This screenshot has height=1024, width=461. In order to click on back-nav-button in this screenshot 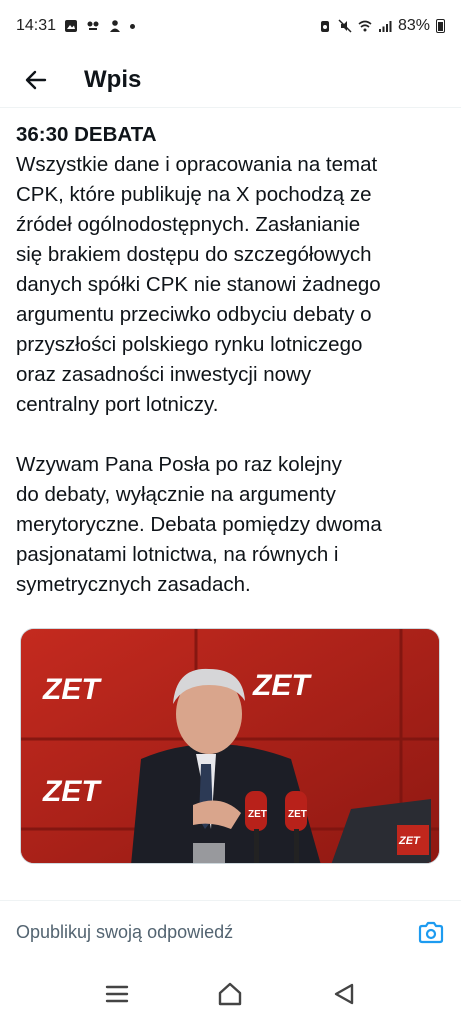, I will do `click(344, 994)`.